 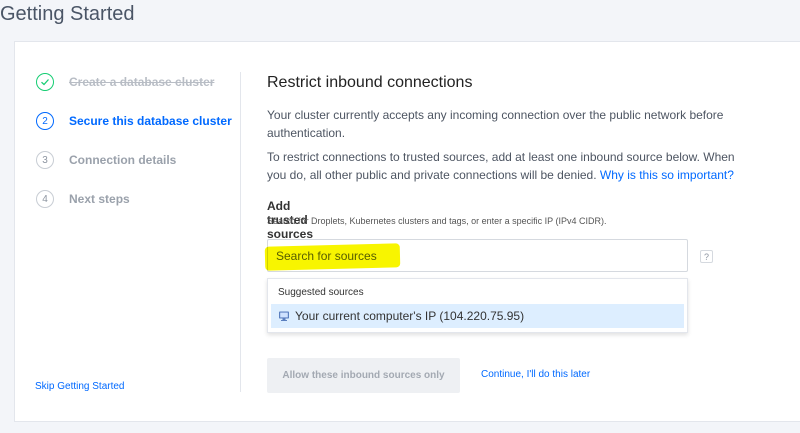 I want to click on continue-later-link: Continue, I'll do this later, so click(x=535, y=374).